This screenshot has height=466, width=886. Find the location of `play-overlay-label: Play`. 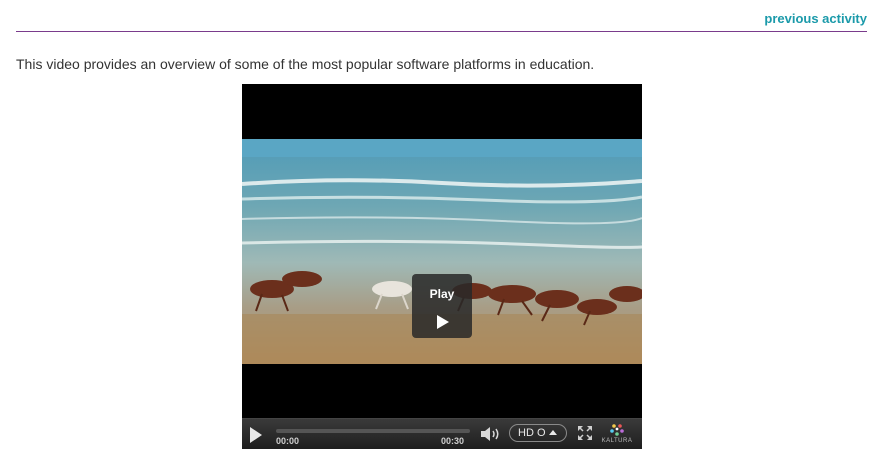

play-overlay-label: Play is located at coordinates (442, 294).